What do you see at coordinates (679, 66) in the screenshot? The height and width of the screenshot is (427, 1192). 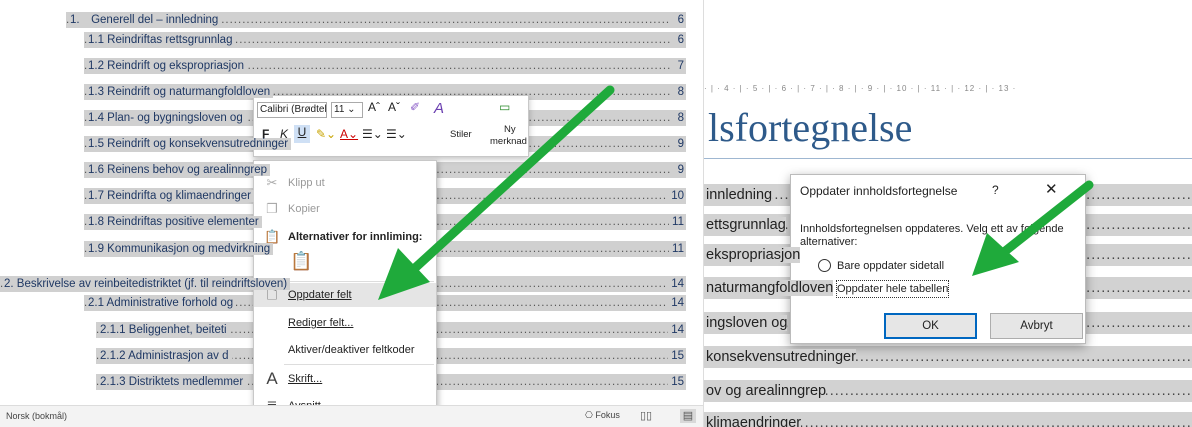 I see `toc-entry-page: 7` at bounding box center [679, 66].